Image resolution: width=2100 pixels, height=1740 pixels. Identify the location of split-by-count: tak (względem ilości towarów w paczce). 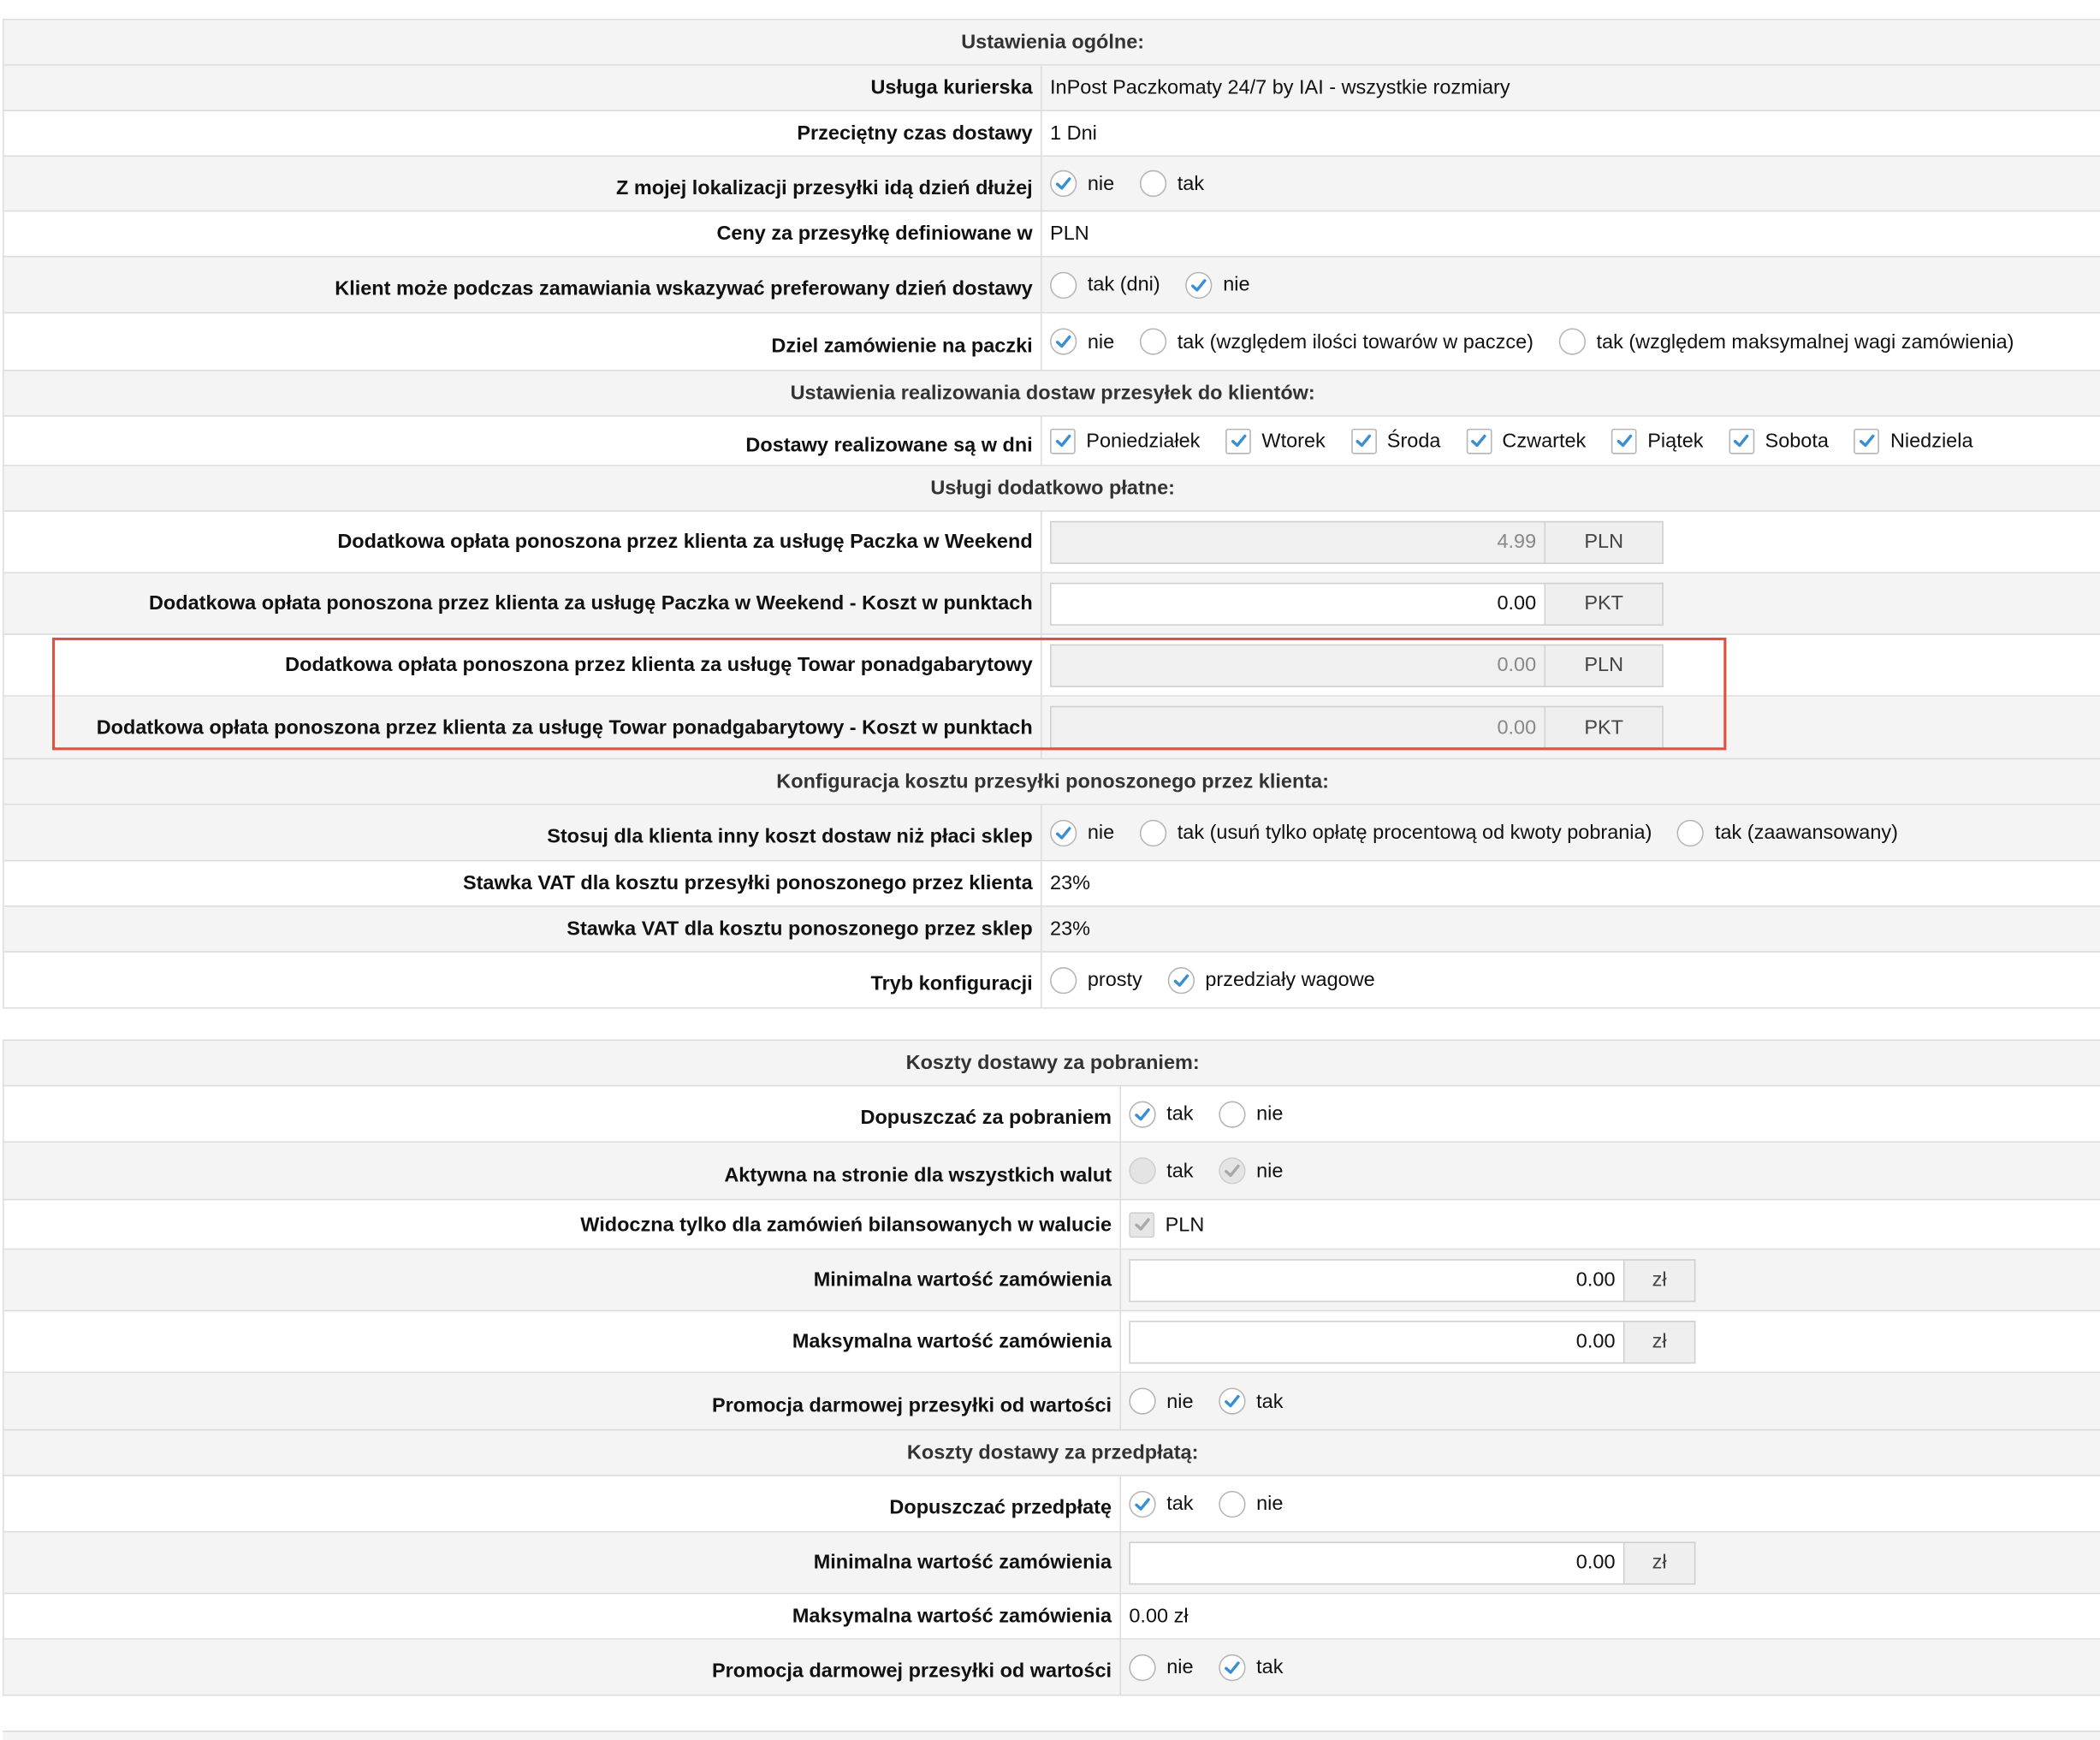
(1336, 341).